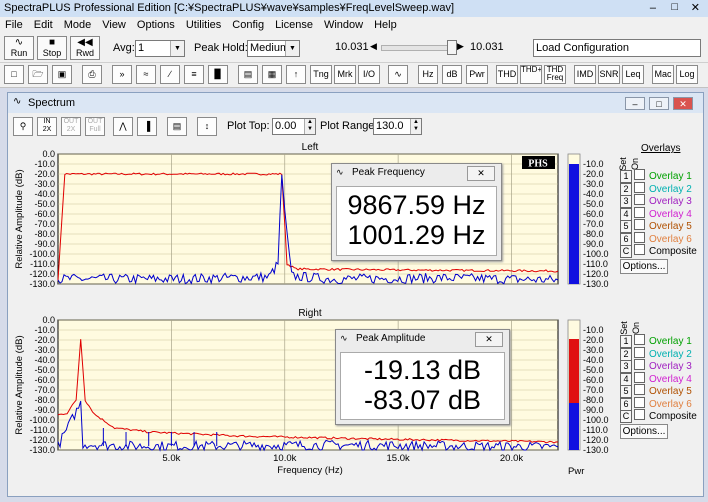  What do you see at coordinates (92, 74) in the screenshot?
I see `printer-icon: ⎙` at bounding box center [92, 74].